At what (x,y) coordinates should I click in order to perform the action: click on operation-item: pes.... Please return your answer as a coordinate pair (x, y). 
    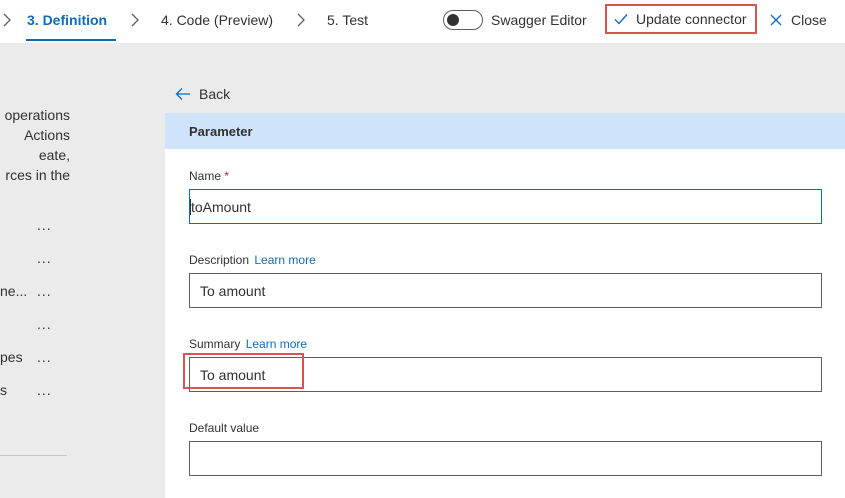
    Looking at the image, I should click on (35, 359).